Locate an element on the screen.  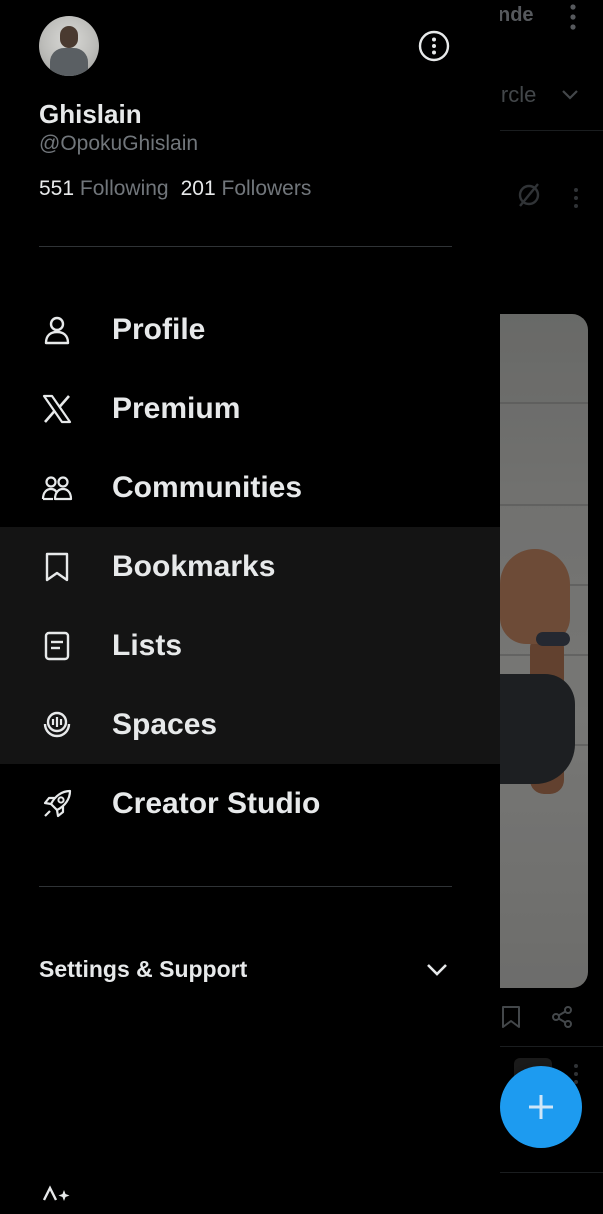
user-handle: @OpokuGhislain is located at coordinates (118, 144).